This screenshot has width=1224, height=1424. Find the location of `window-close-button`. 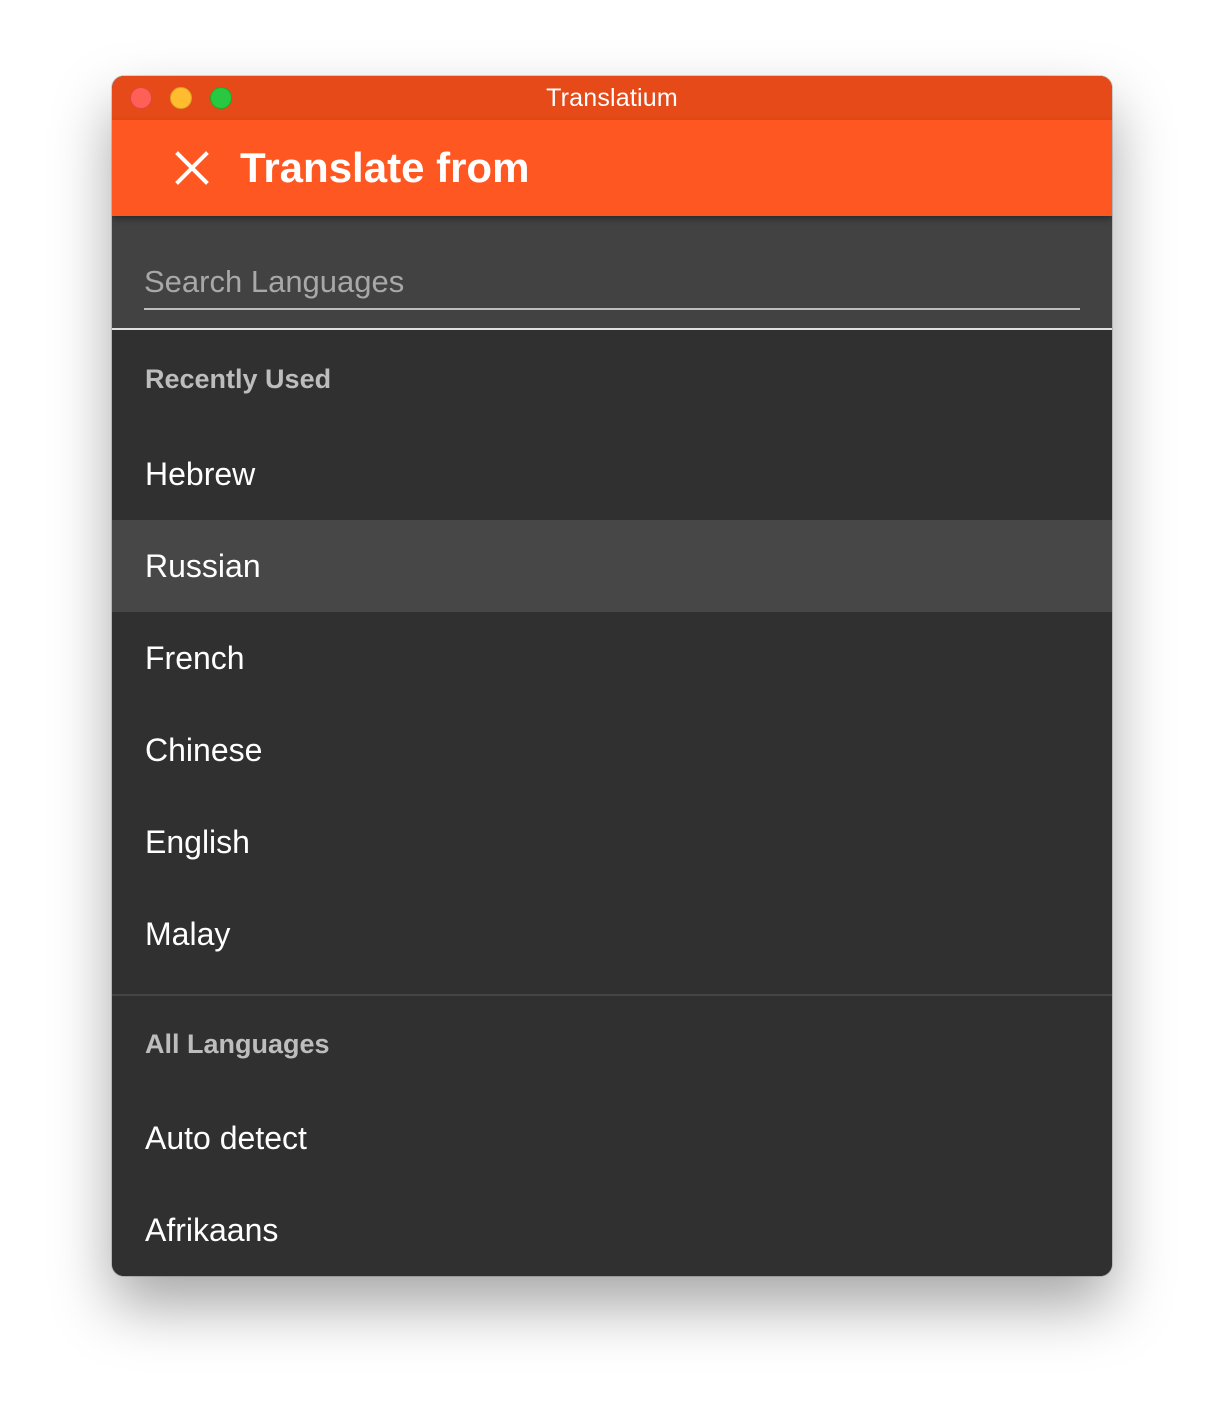

window-close-button is located at coordinates (141, 98).